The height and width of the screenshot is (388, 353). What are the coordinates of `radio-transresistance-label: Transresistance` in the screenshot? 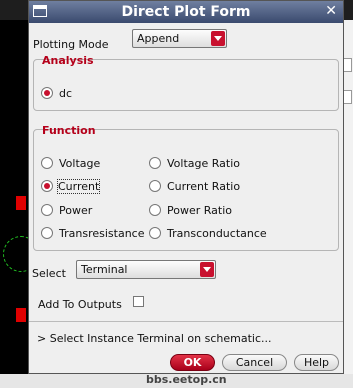 It's located at (102, 233).